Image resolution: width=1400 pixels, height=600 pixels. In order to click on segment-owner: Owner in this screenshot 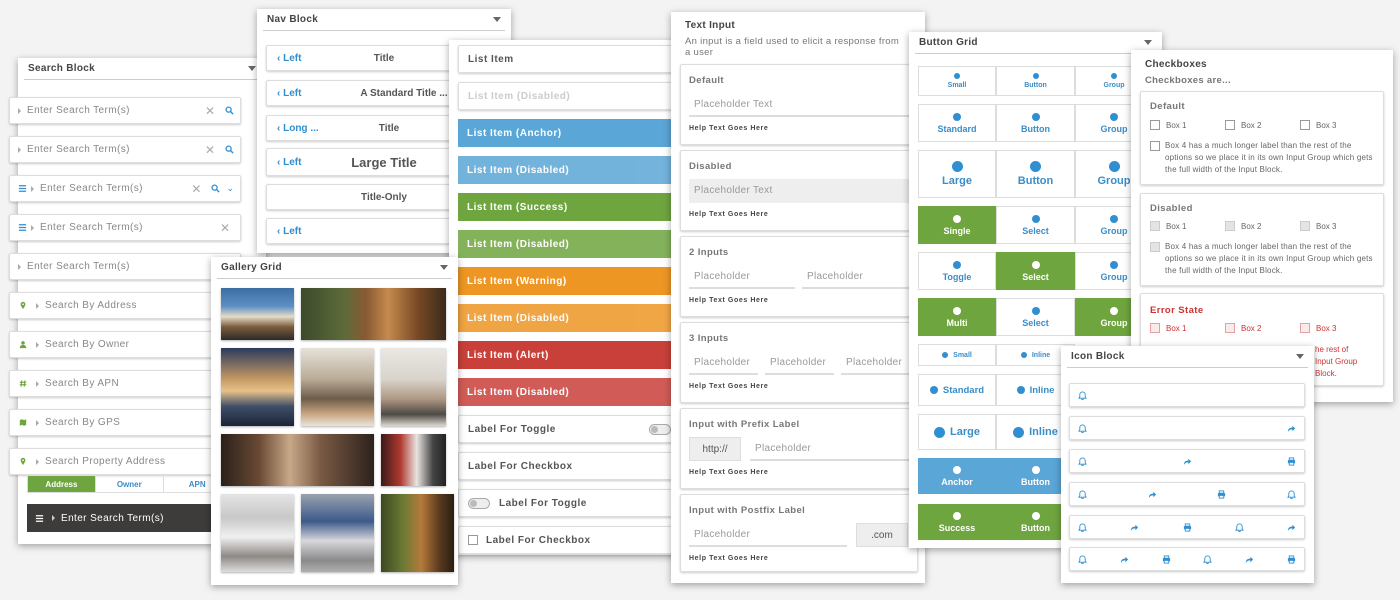, I will do `click(130, 484)`.